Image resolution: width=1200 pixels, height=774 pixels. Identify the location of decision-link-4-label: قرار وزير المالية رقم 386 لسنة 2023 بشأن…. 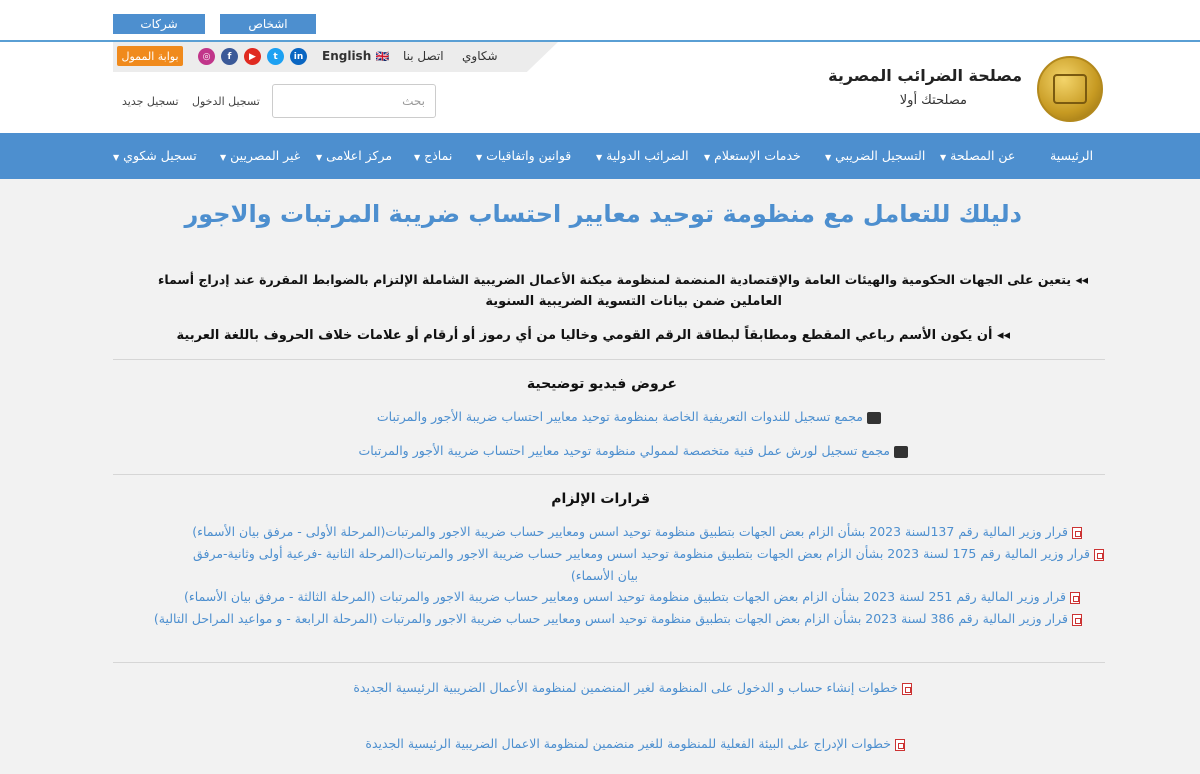
(610, 618).